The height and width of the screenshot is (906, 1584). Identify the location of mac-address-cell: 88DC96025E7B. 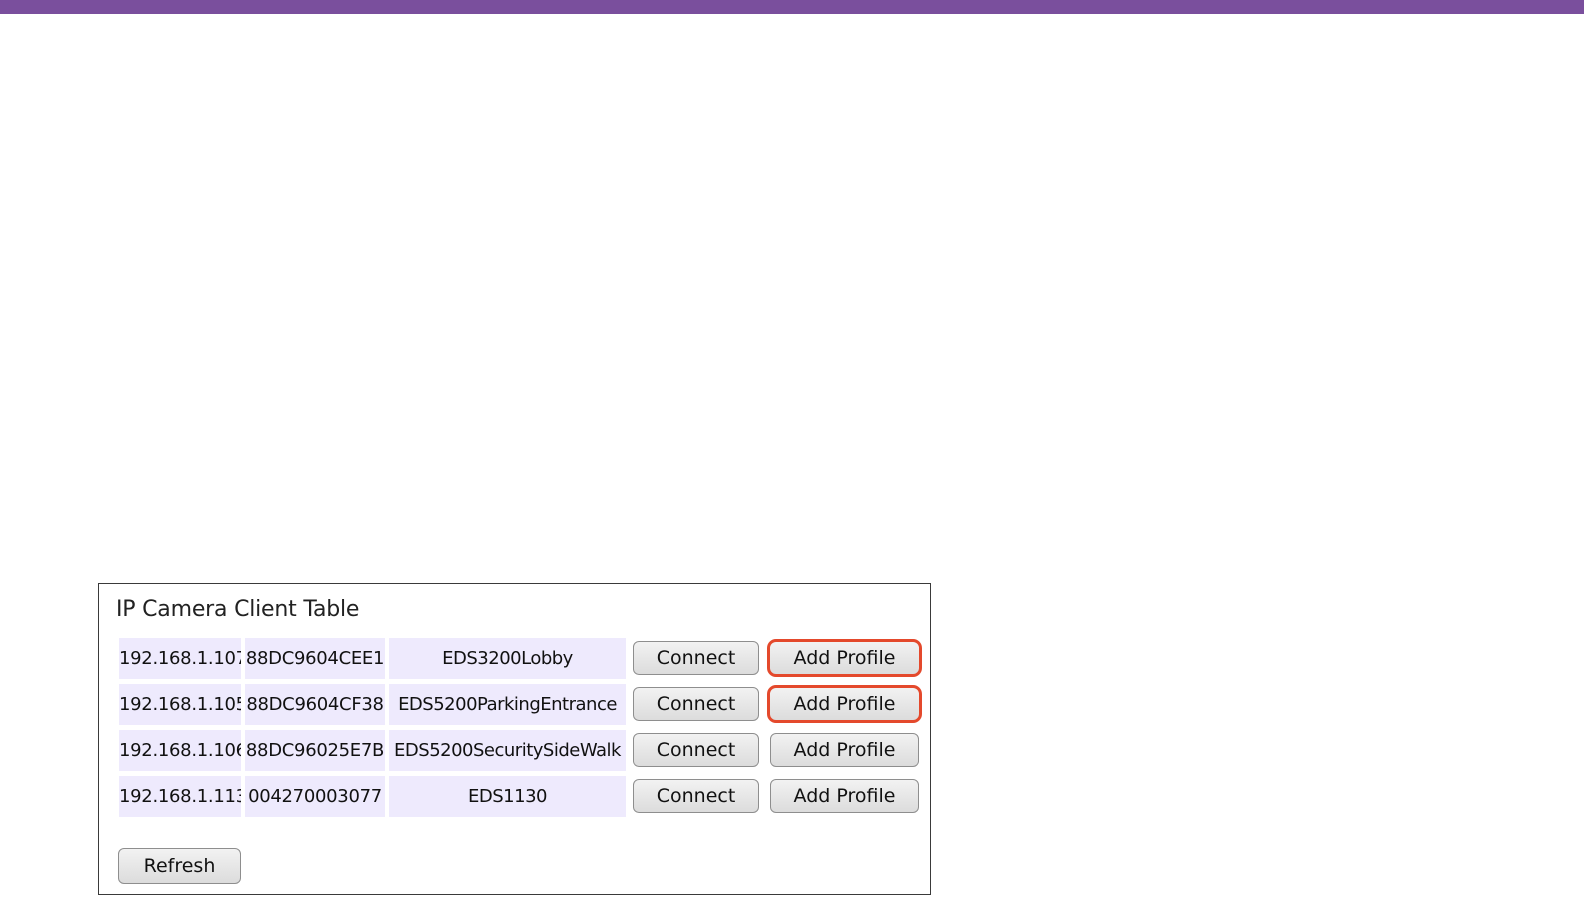
(315, 750).